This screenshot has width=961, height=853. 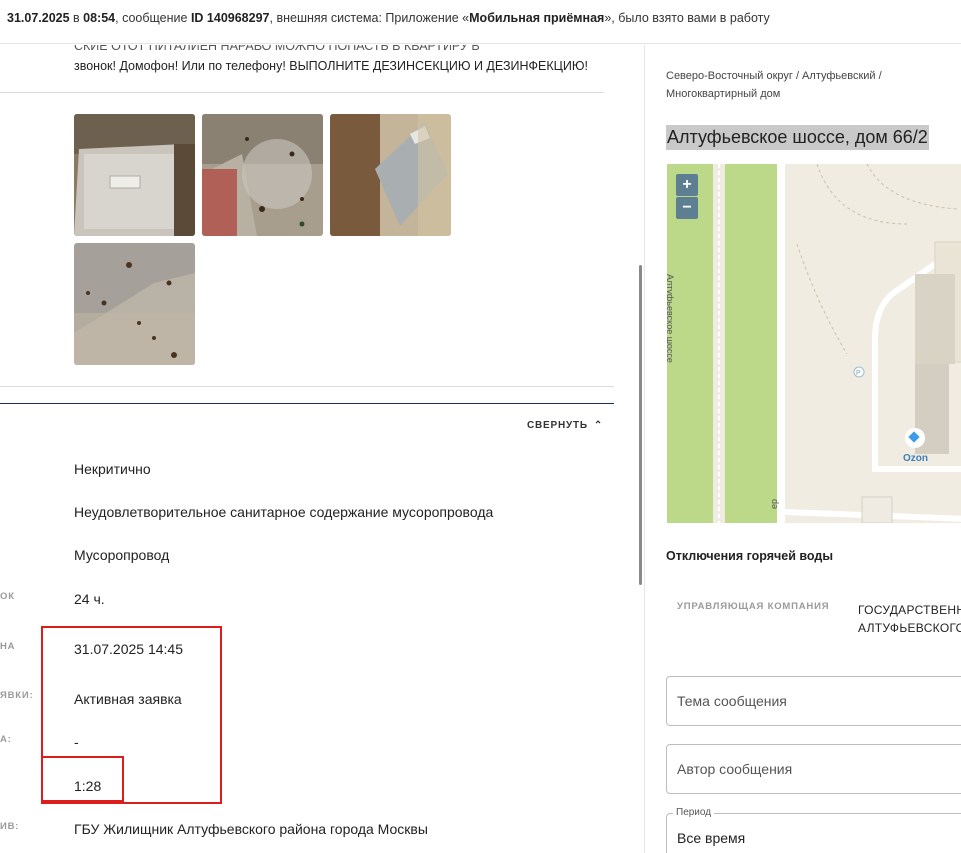 What do you see at coordinates (909, 628) in the screenshot?
I see `uk-value-line-2: АЛТУФЬЕВСКОГО` at bounding box center [909, 628].